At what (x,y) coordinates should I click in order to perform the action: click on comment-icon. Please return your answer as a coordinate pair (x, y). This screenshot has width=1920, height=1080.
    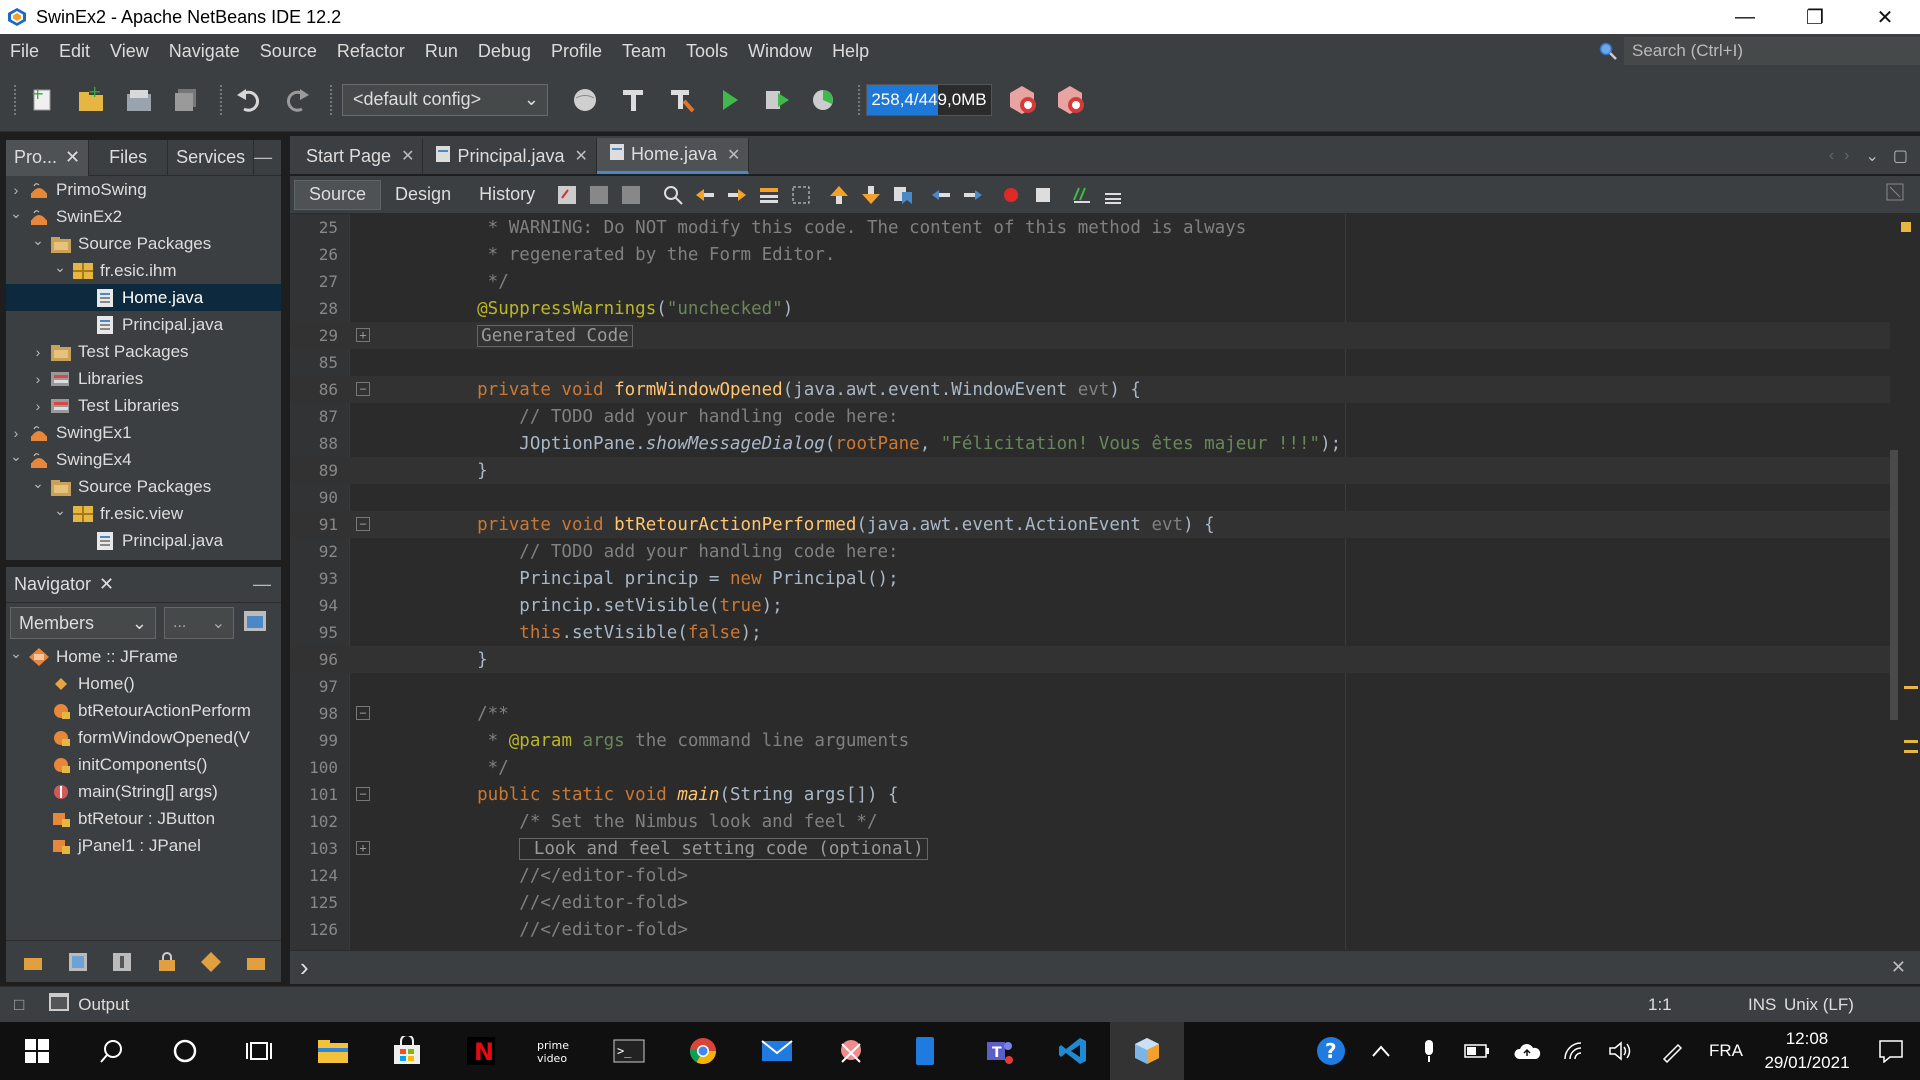
    Looking at the image, I should click on (1081, 195).